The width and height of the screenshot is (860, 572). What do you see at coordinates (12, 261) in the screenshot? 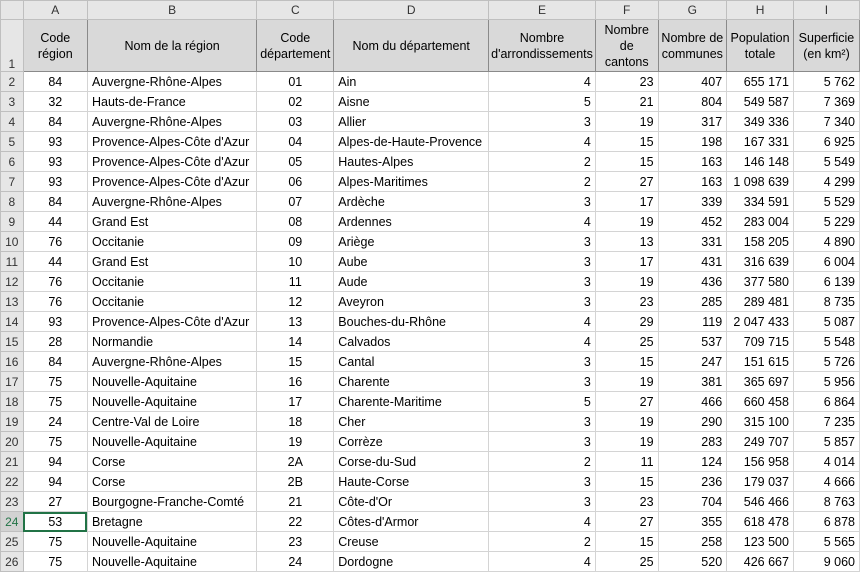
I see `row-number: 11` at bounding box center [12, 261].